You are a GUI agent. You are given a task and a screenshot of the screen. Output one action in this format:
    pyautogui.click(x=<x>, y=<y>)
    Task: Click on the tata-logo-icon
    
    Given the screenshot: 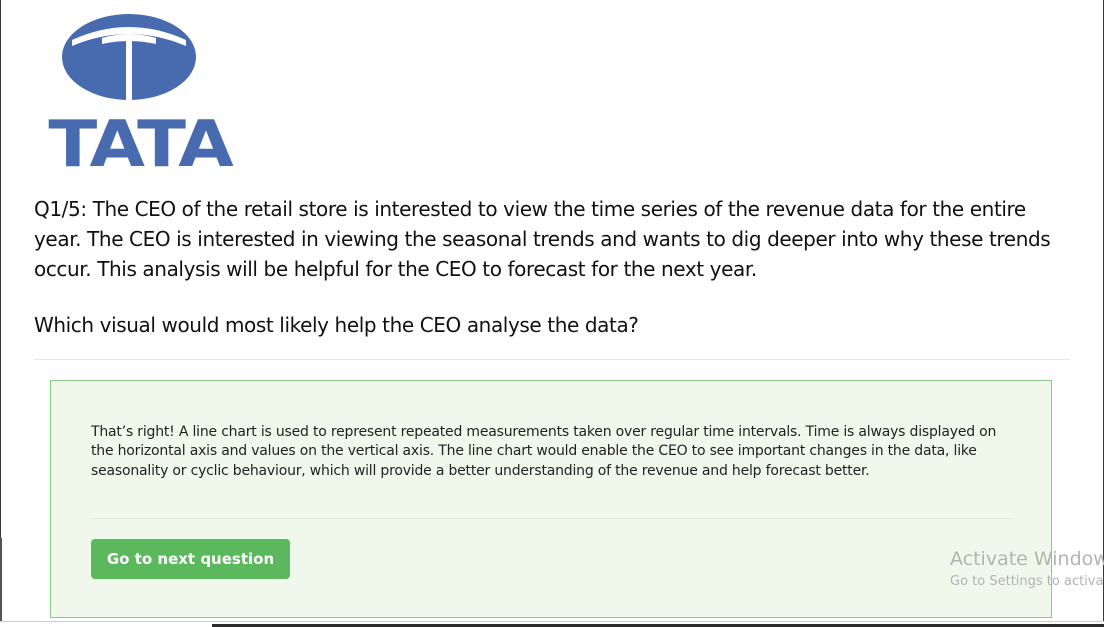 What is the action you would take?
    pyautogui.click(x=129, y=58)
    